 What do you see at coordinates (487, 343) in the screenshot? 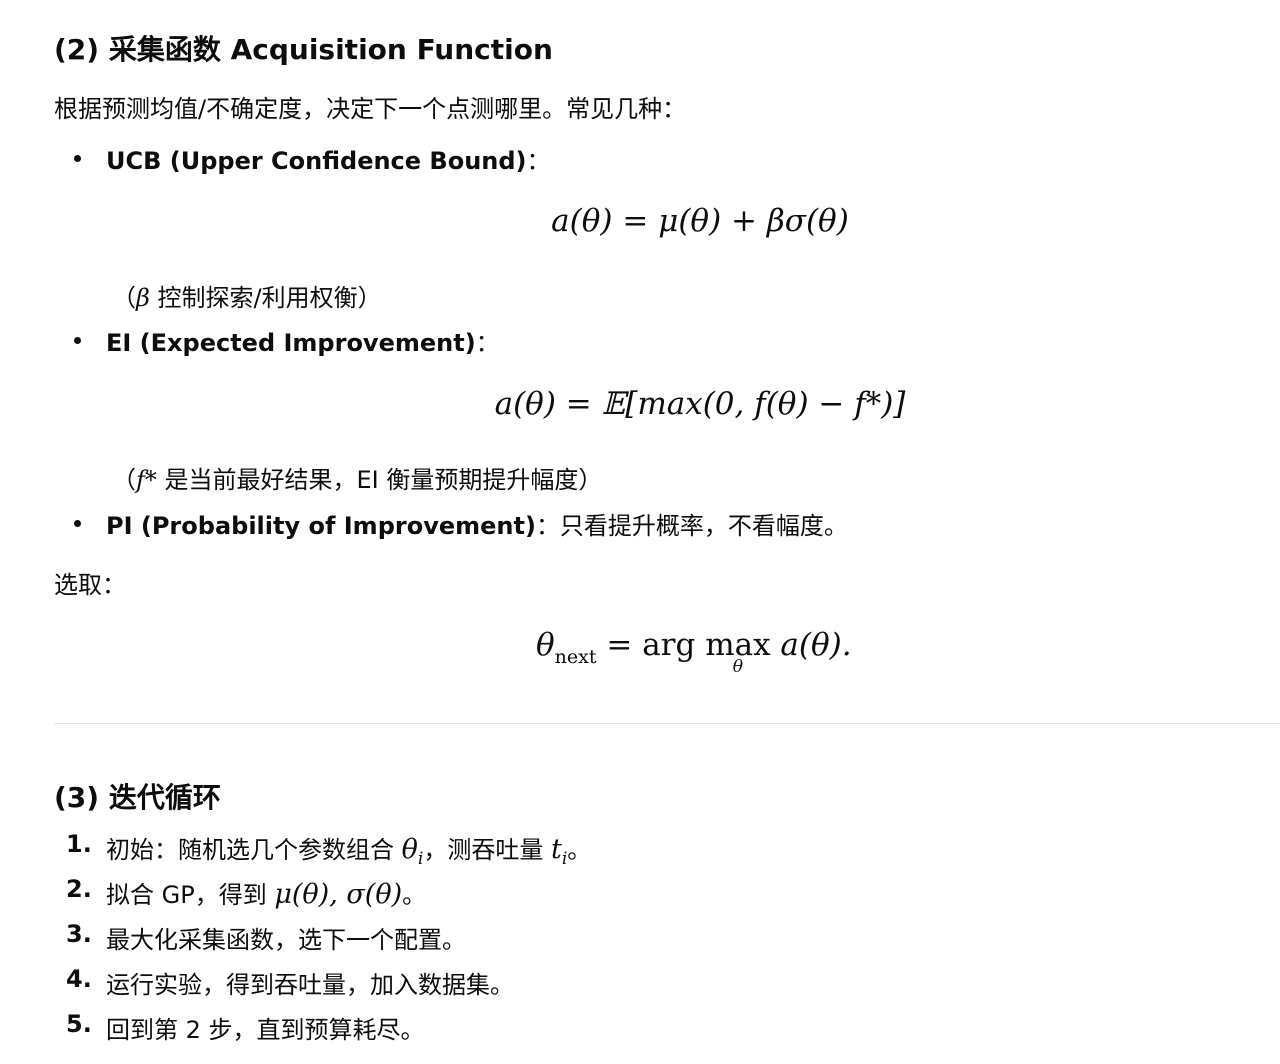
I see `ei-colon: ：` at bounding box center [487, 343].